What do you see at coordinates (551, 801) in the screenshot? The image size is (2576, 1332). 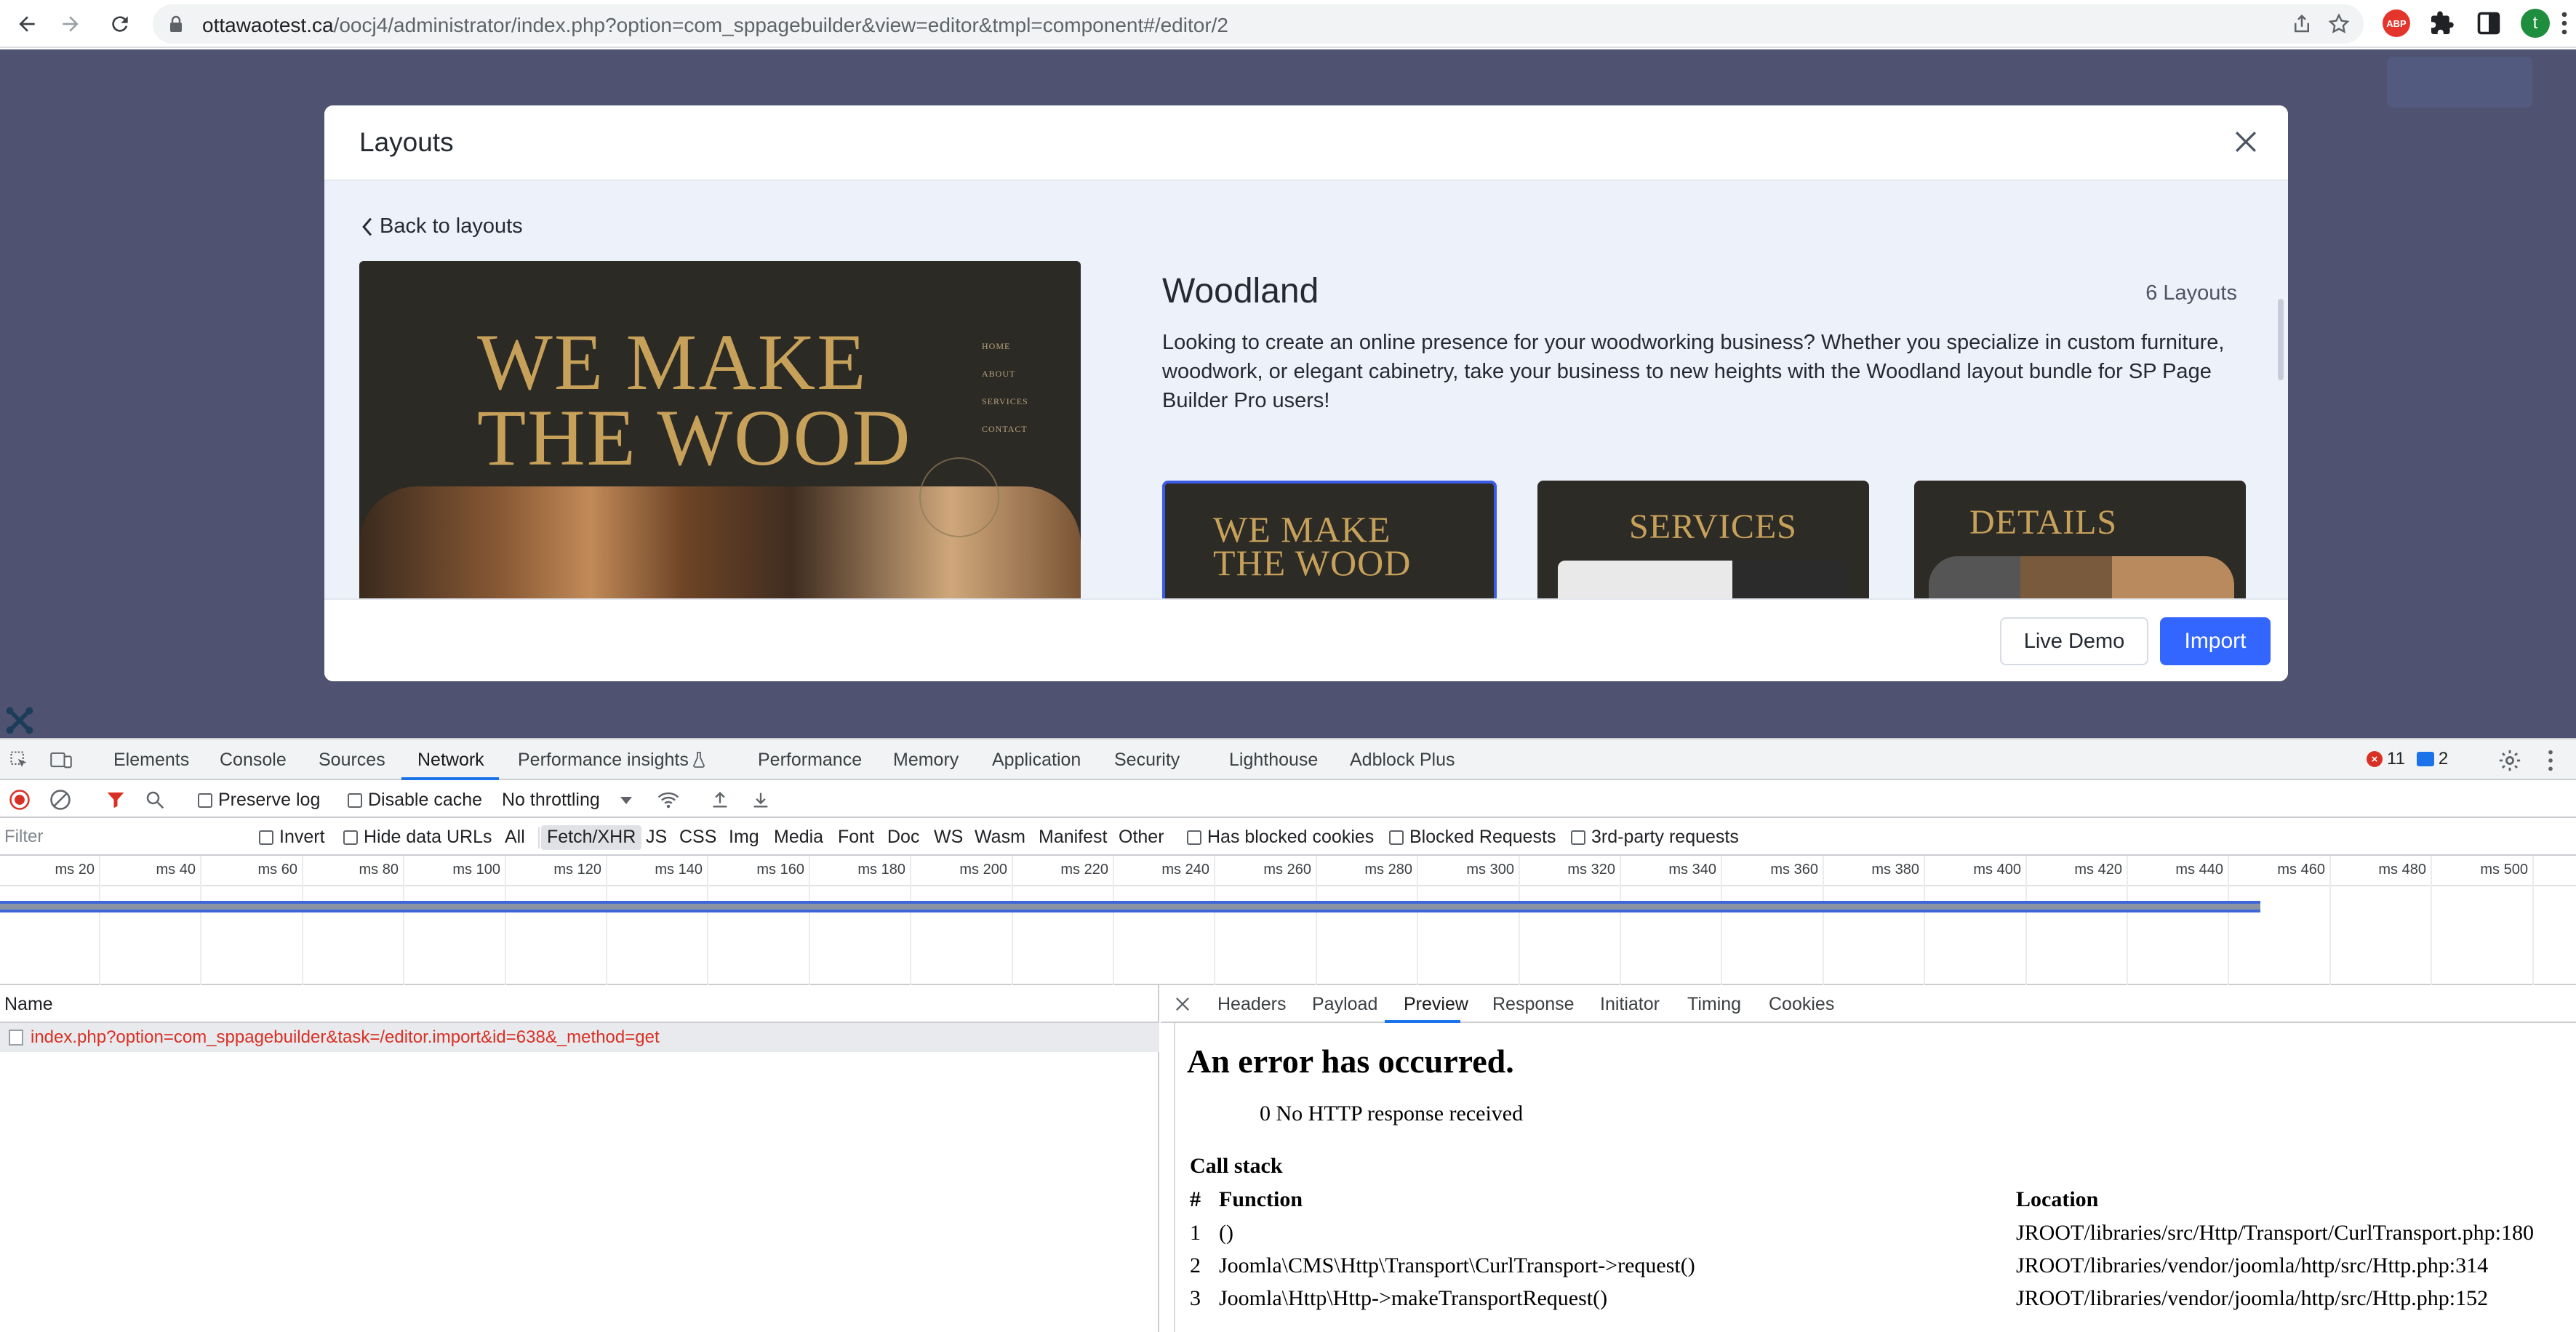 I see `throttling-select: No throttling` at bounding box center [551, 801].